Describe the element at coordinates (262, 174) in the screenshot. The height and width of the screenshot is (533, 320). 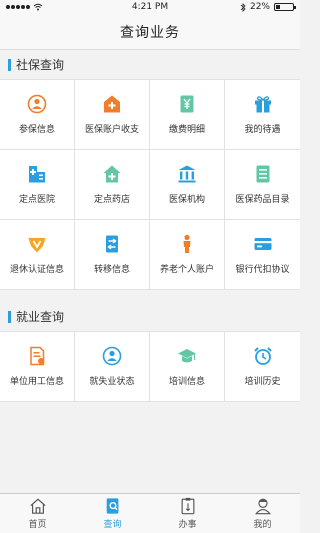
I see `medicine-list-icon` at that location.